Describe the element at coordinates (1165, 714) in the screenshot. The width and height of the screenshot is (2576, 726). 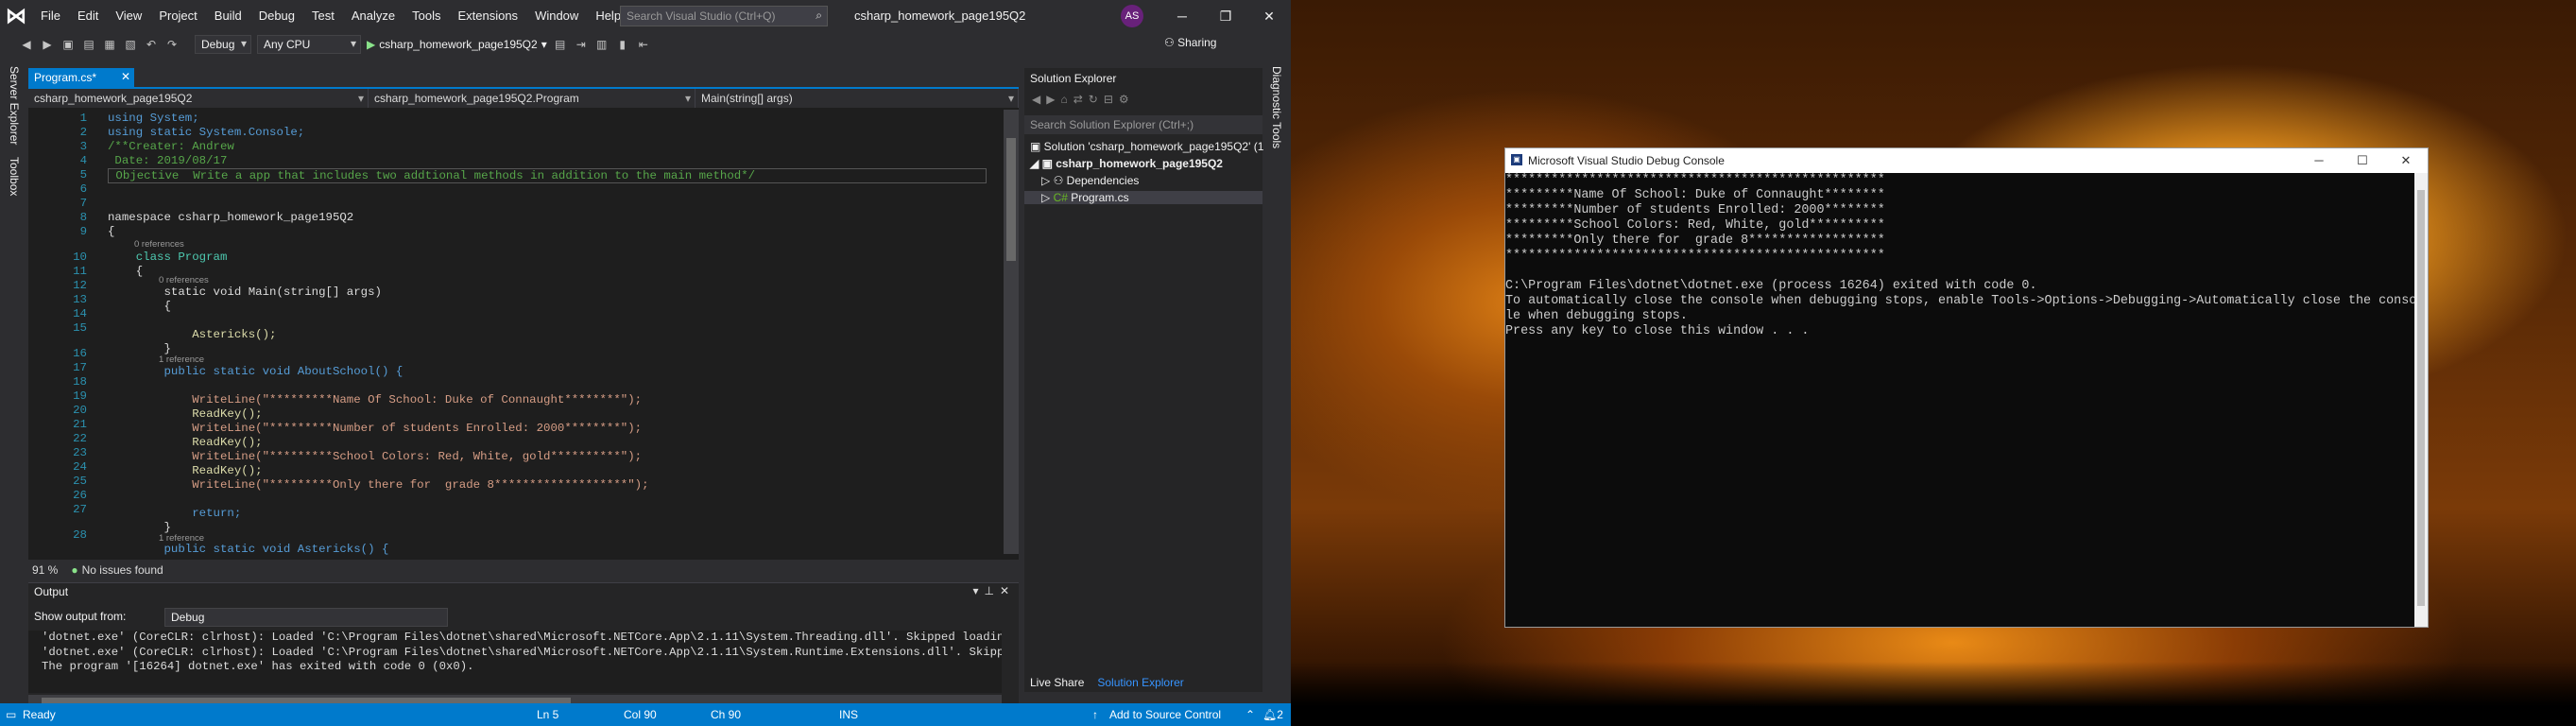
I see `add-to-source-control-button: Add to Source Control` at that location.